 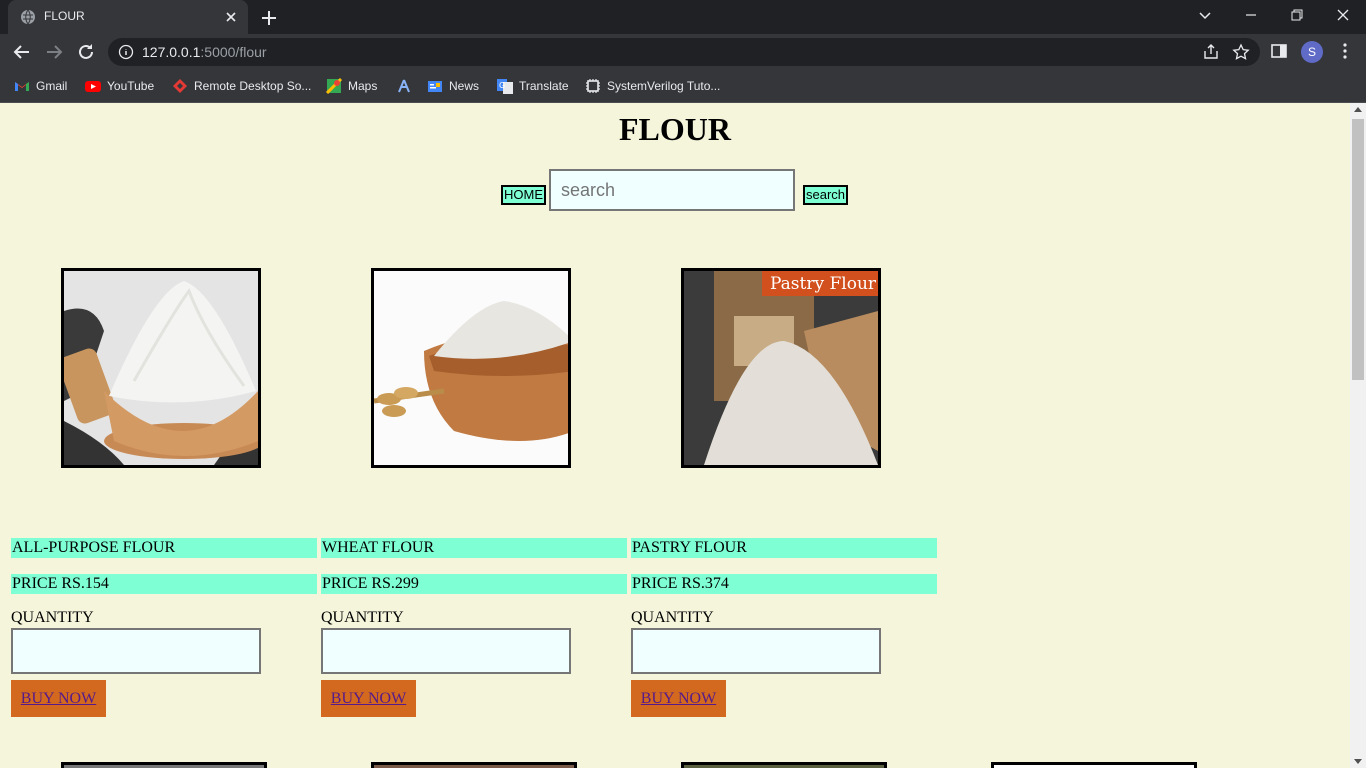 What do you see at coordinates (1279, 51) in the screenshot?
I see `side-panel-icon` at bounding box center [1279, 51].